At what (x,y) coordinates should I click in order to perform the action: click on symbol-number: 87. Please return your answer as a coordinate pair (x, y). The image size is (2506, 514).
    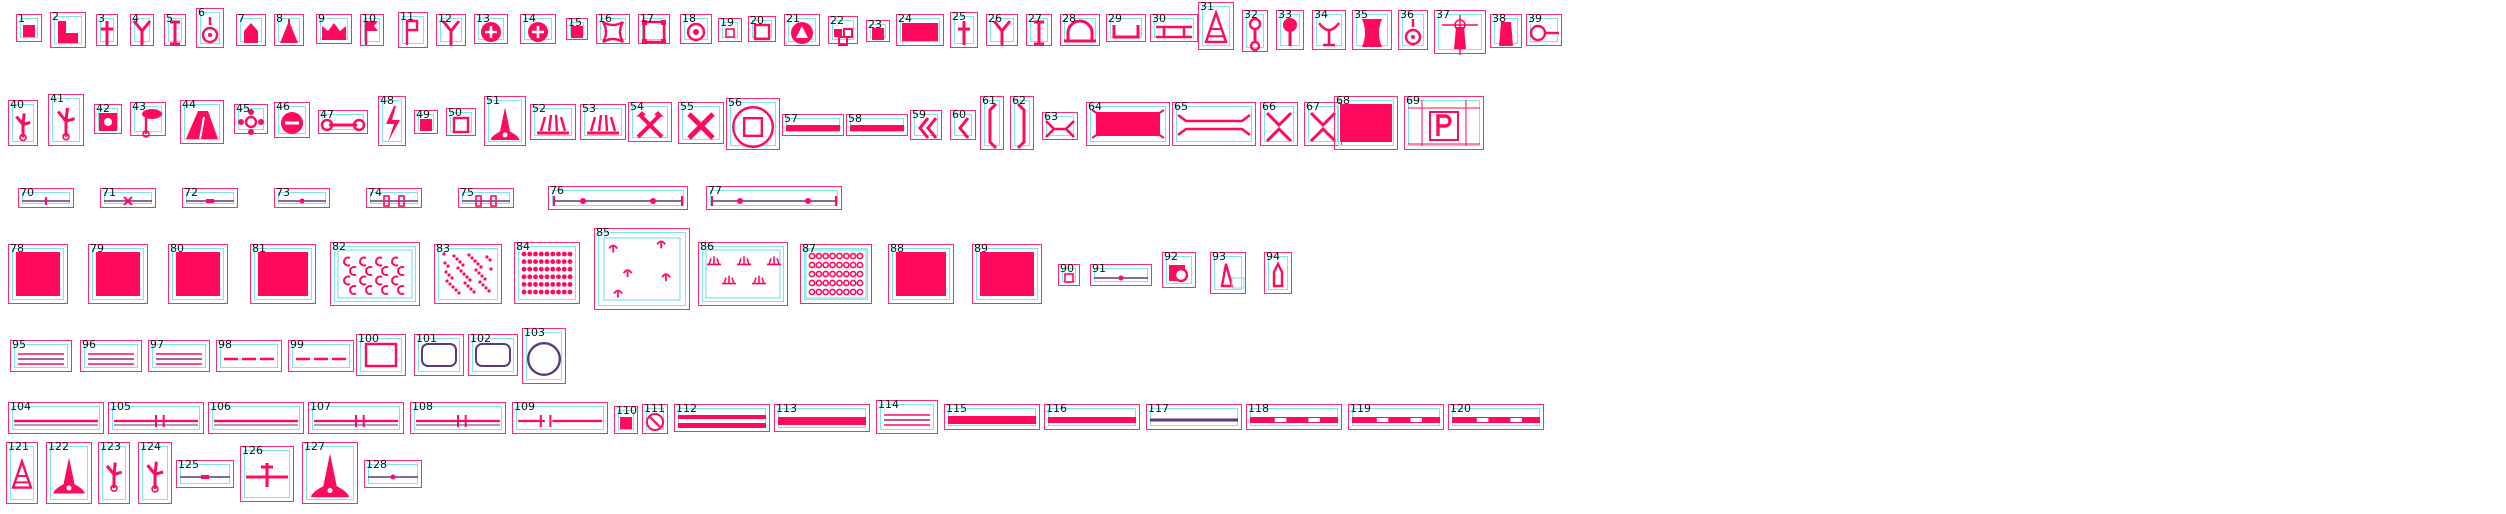
    Looking at the image, I should click on (809, 248).